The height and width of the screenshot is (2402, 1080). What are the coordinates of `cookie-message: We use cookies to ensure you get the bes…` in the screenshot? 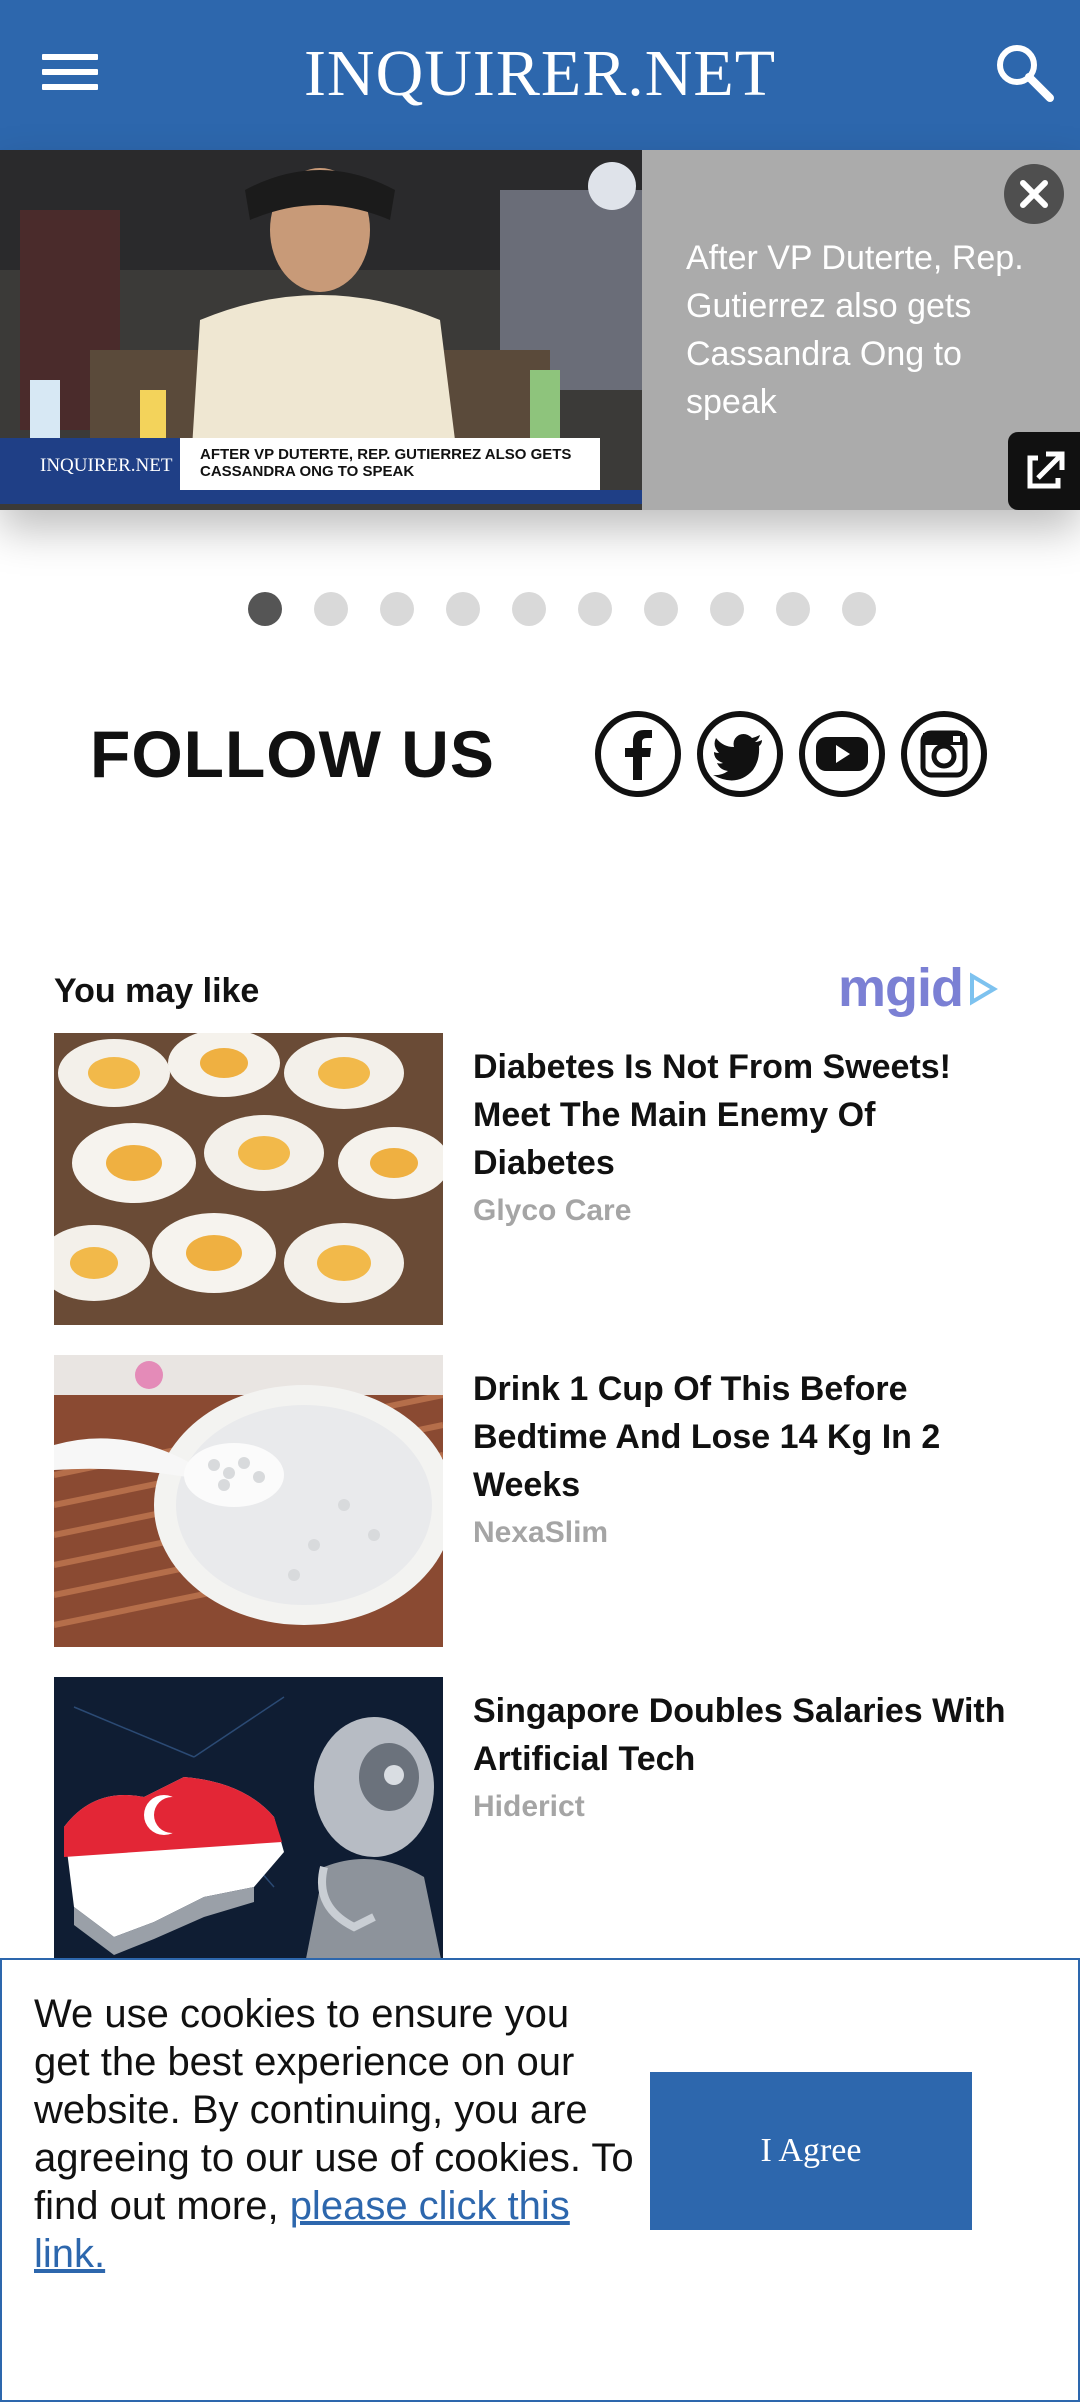 It's located at (334, 2134).